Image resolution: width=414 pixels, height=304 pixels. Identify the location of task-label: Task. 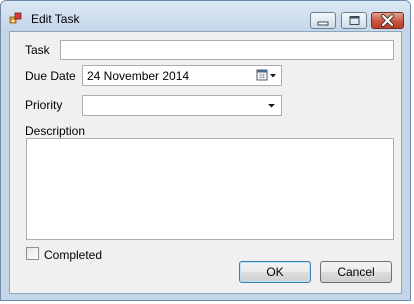
(37, 50).